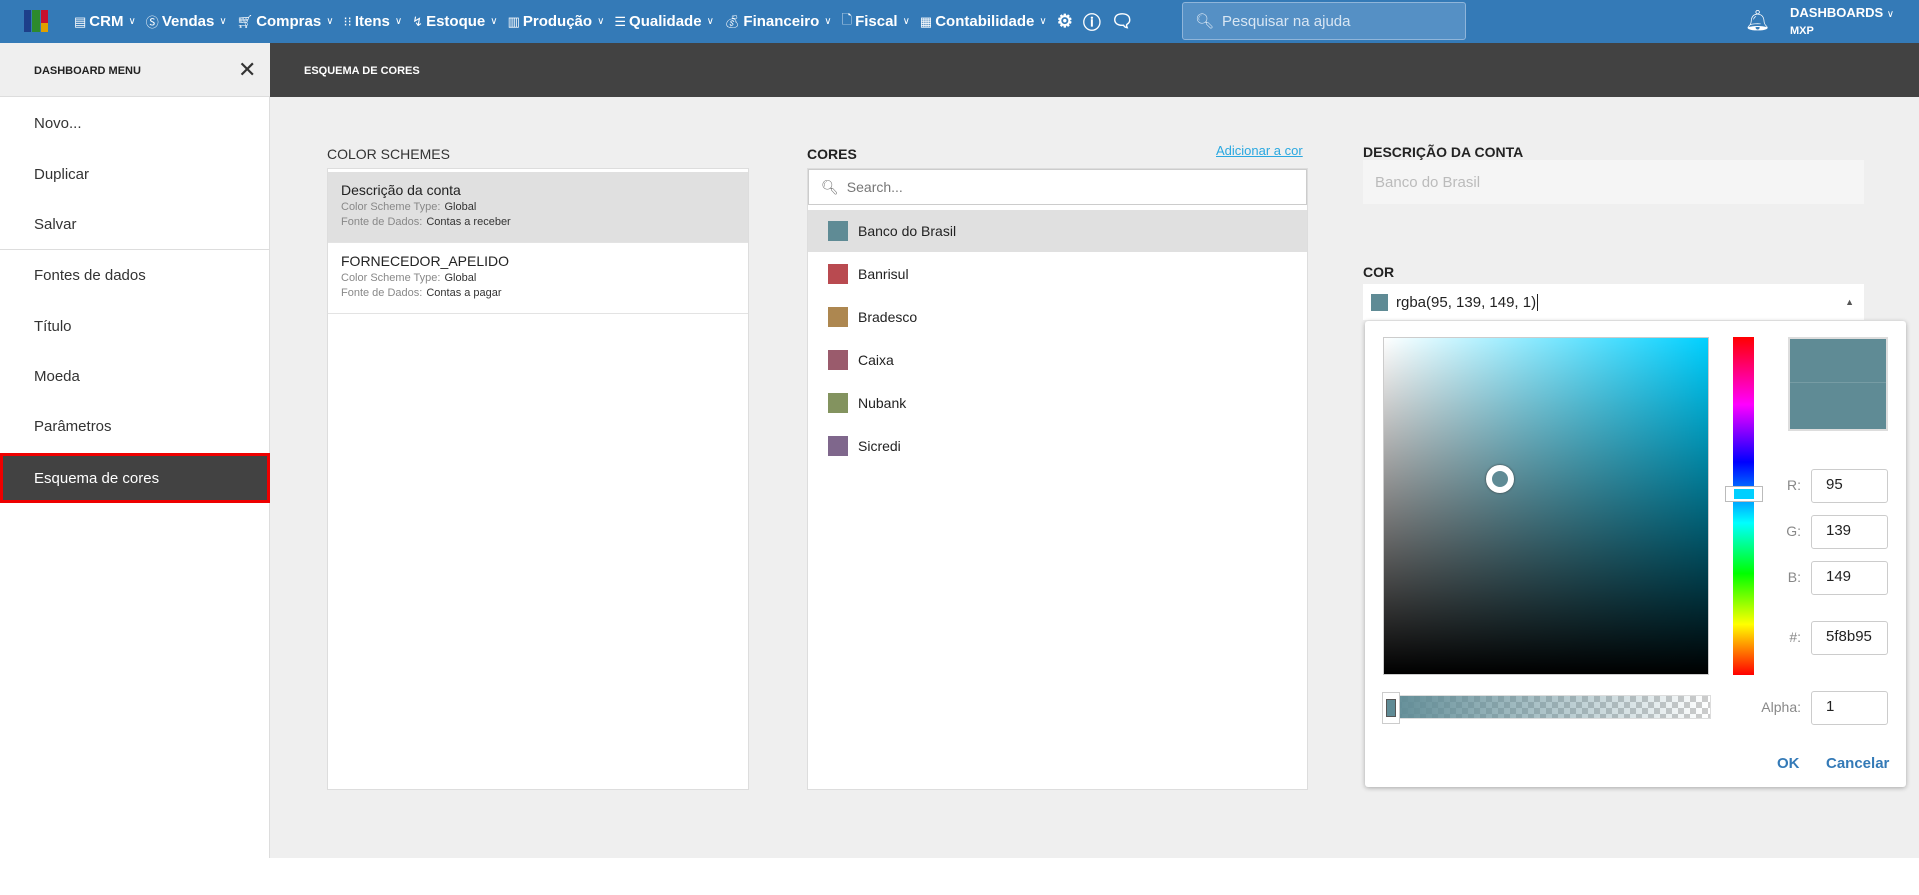  Describe the element at coordinates (1500, 479) in the screenshot. I see `sv-handle` at that location.